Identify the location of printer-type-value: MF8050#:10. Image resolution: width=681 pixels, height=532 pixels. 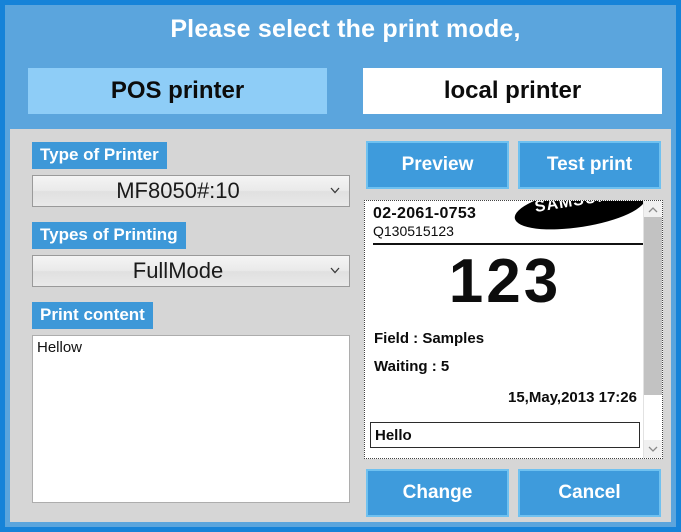
(178, 190).